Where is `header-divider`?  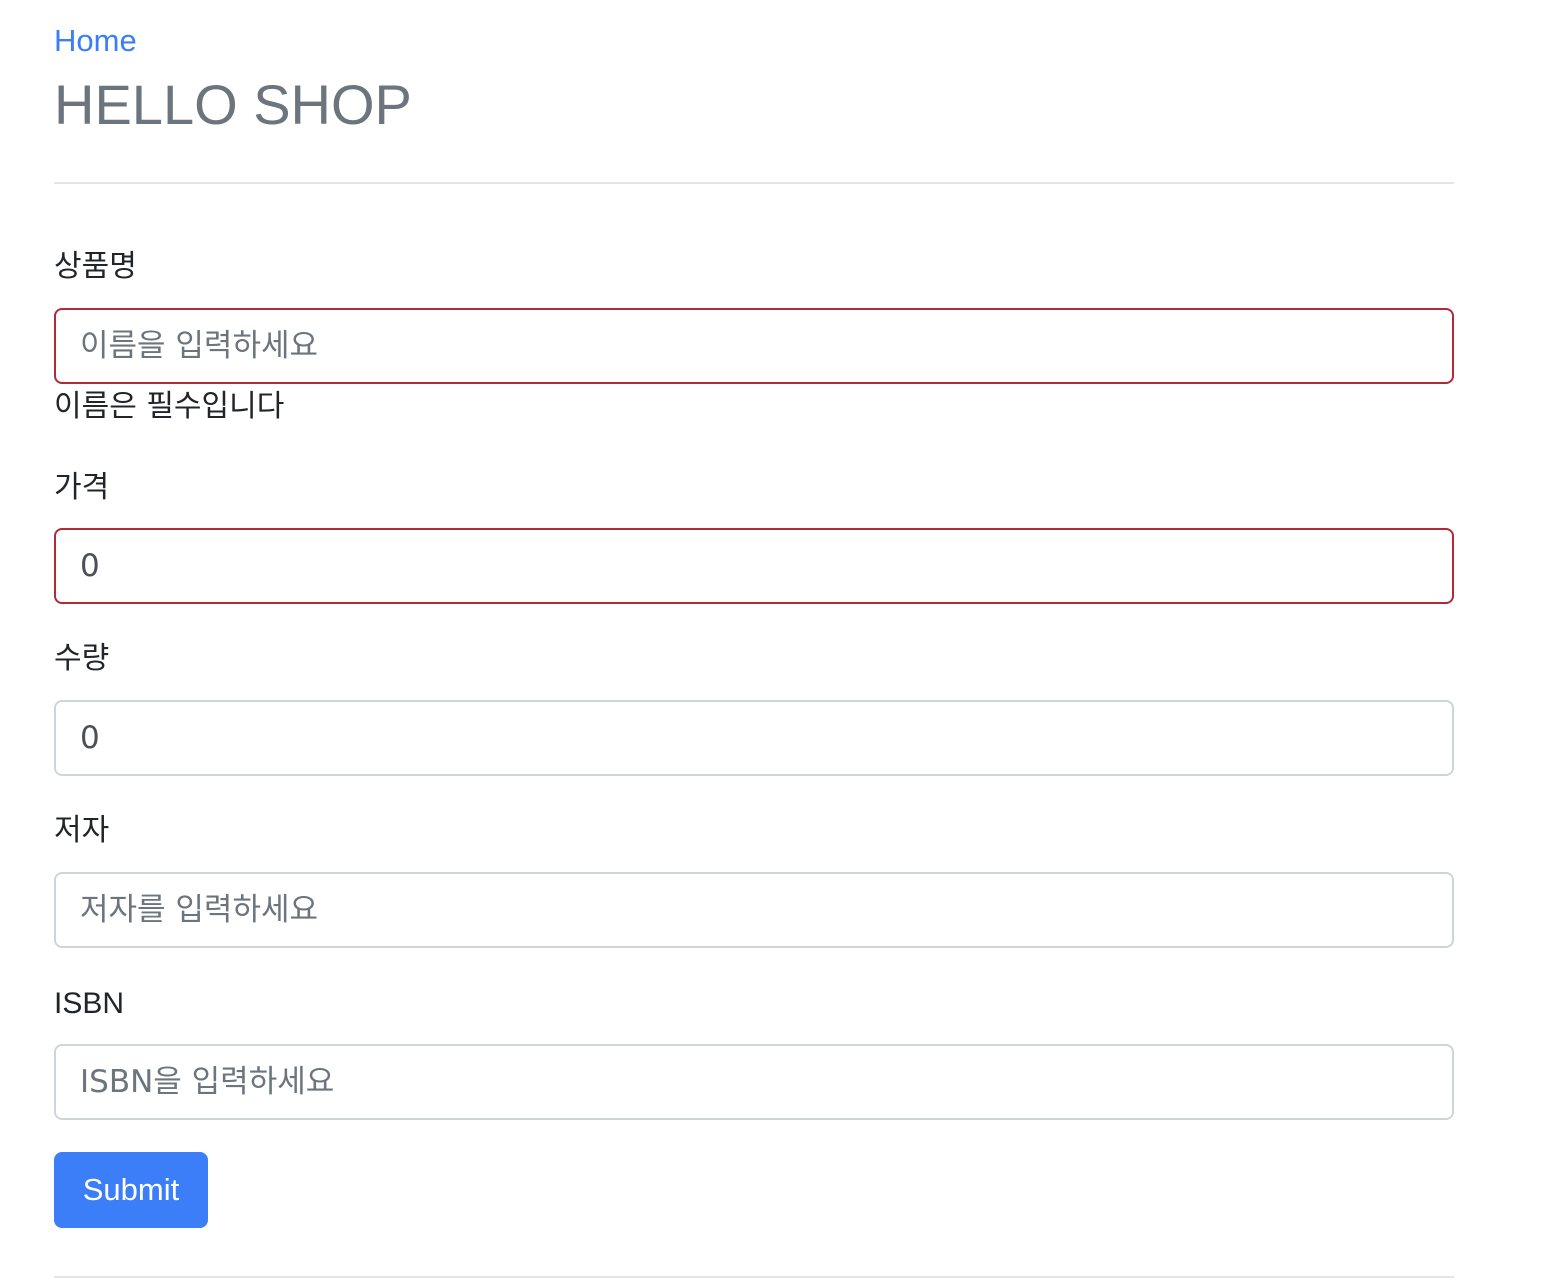 header-divider is located at coordinates (754, 183).